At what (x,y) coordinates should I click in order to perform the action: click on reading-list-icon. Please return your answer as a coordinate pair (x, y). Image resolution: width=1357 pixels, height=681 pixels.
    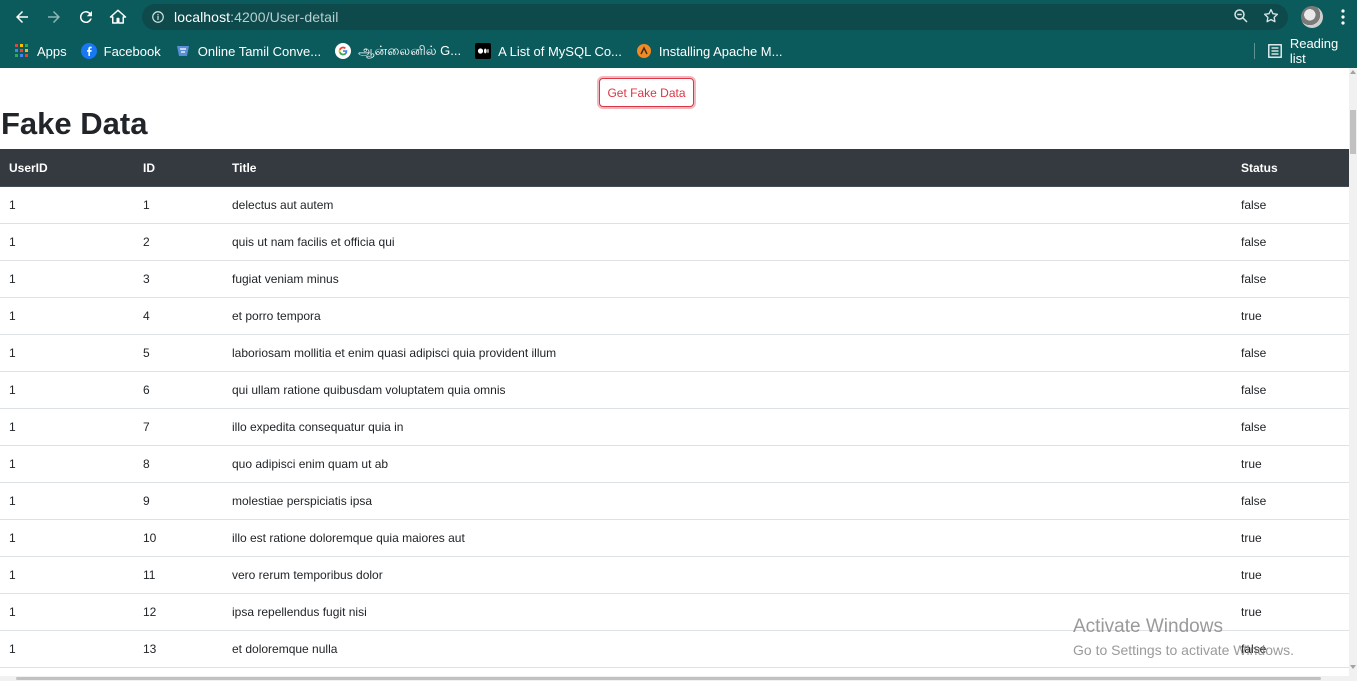
    Looking at the image, I should click on (1275, 51).